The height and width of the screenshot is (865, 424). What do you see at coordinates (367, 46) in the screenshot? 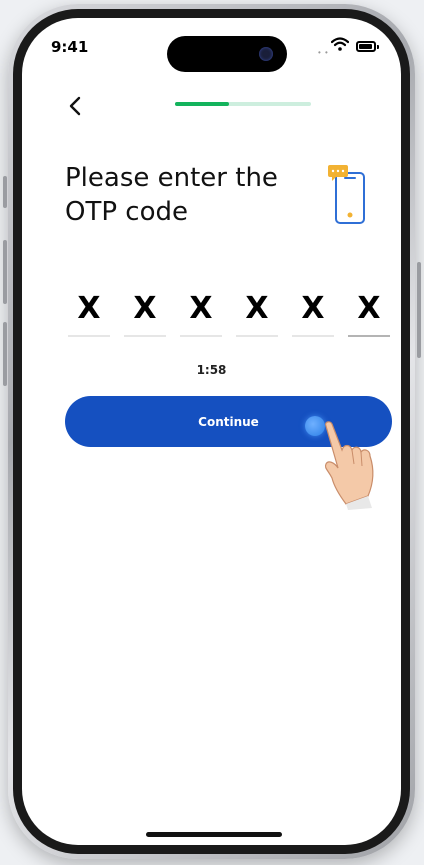
I see `battery-icon` at bounding box center [367, 46].